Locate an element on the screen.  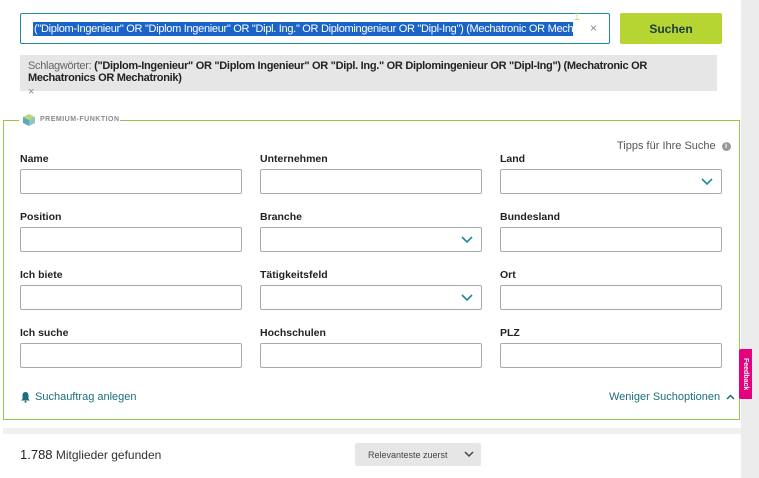
hochschulen-input is located at coordinates (371, 355).